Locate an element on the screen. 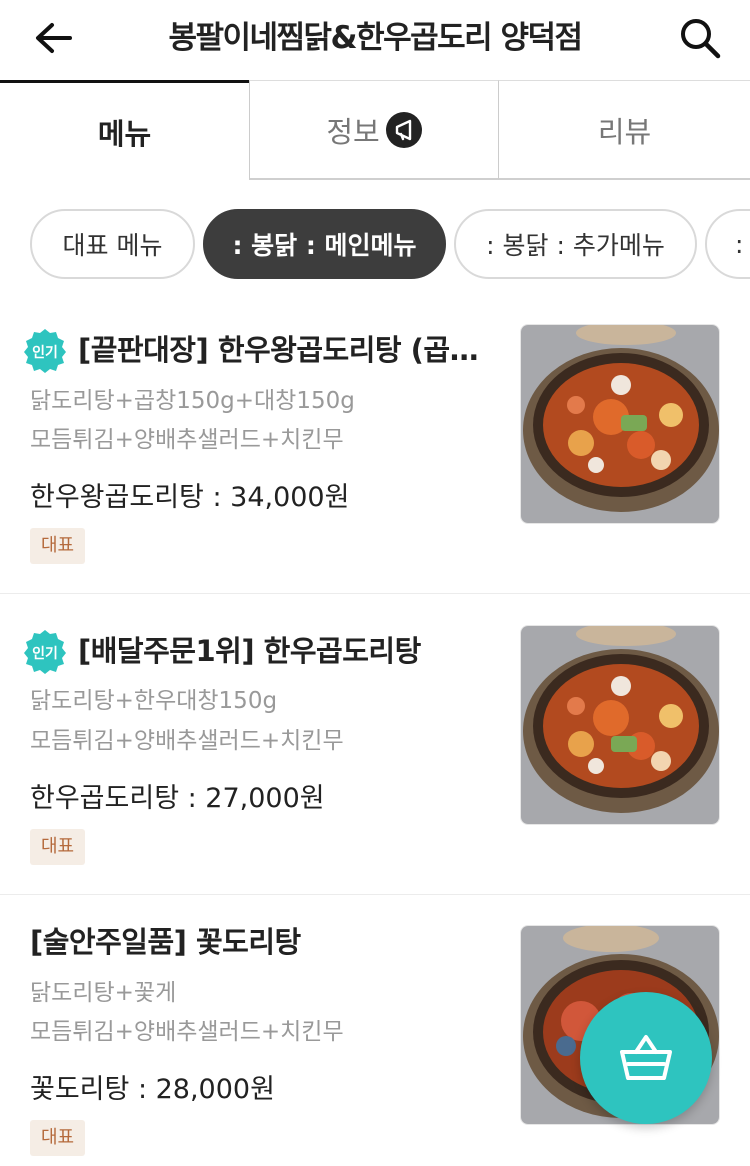 Image resolution: width=750 pixels, height=1166 pixels. menu-item-name: [술안주일품] 꽃도리탕 is located at coordinates (165, 942).